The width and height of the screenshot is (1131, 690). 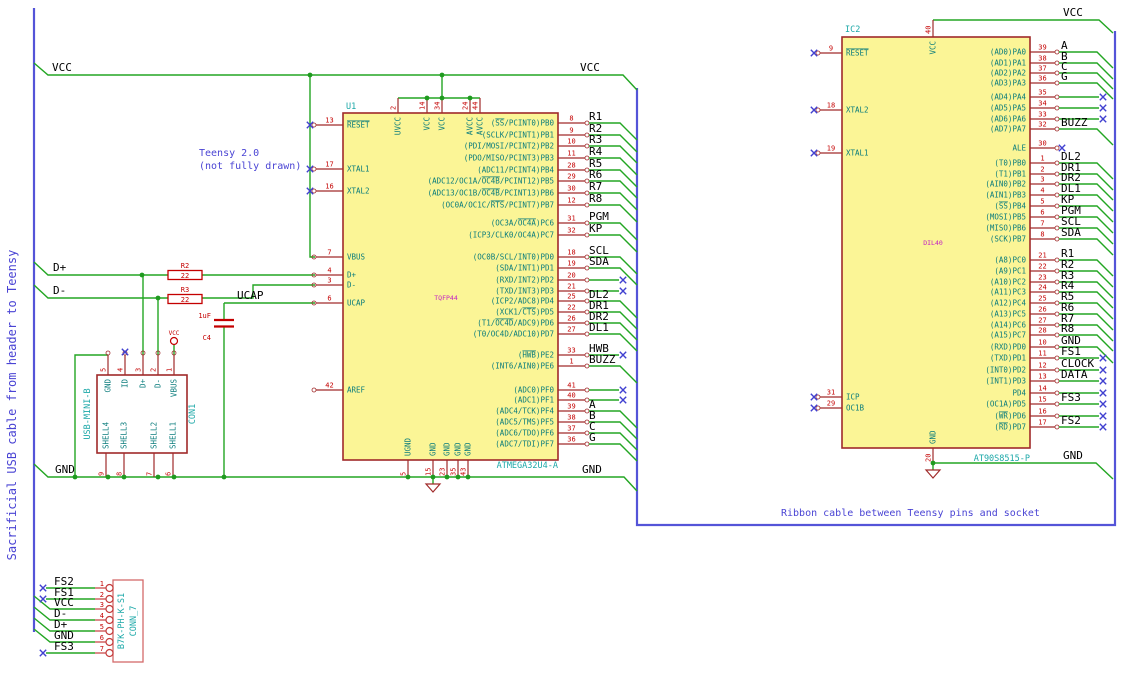 I want to click on pin-number: 29, so click(x=571, y=177).